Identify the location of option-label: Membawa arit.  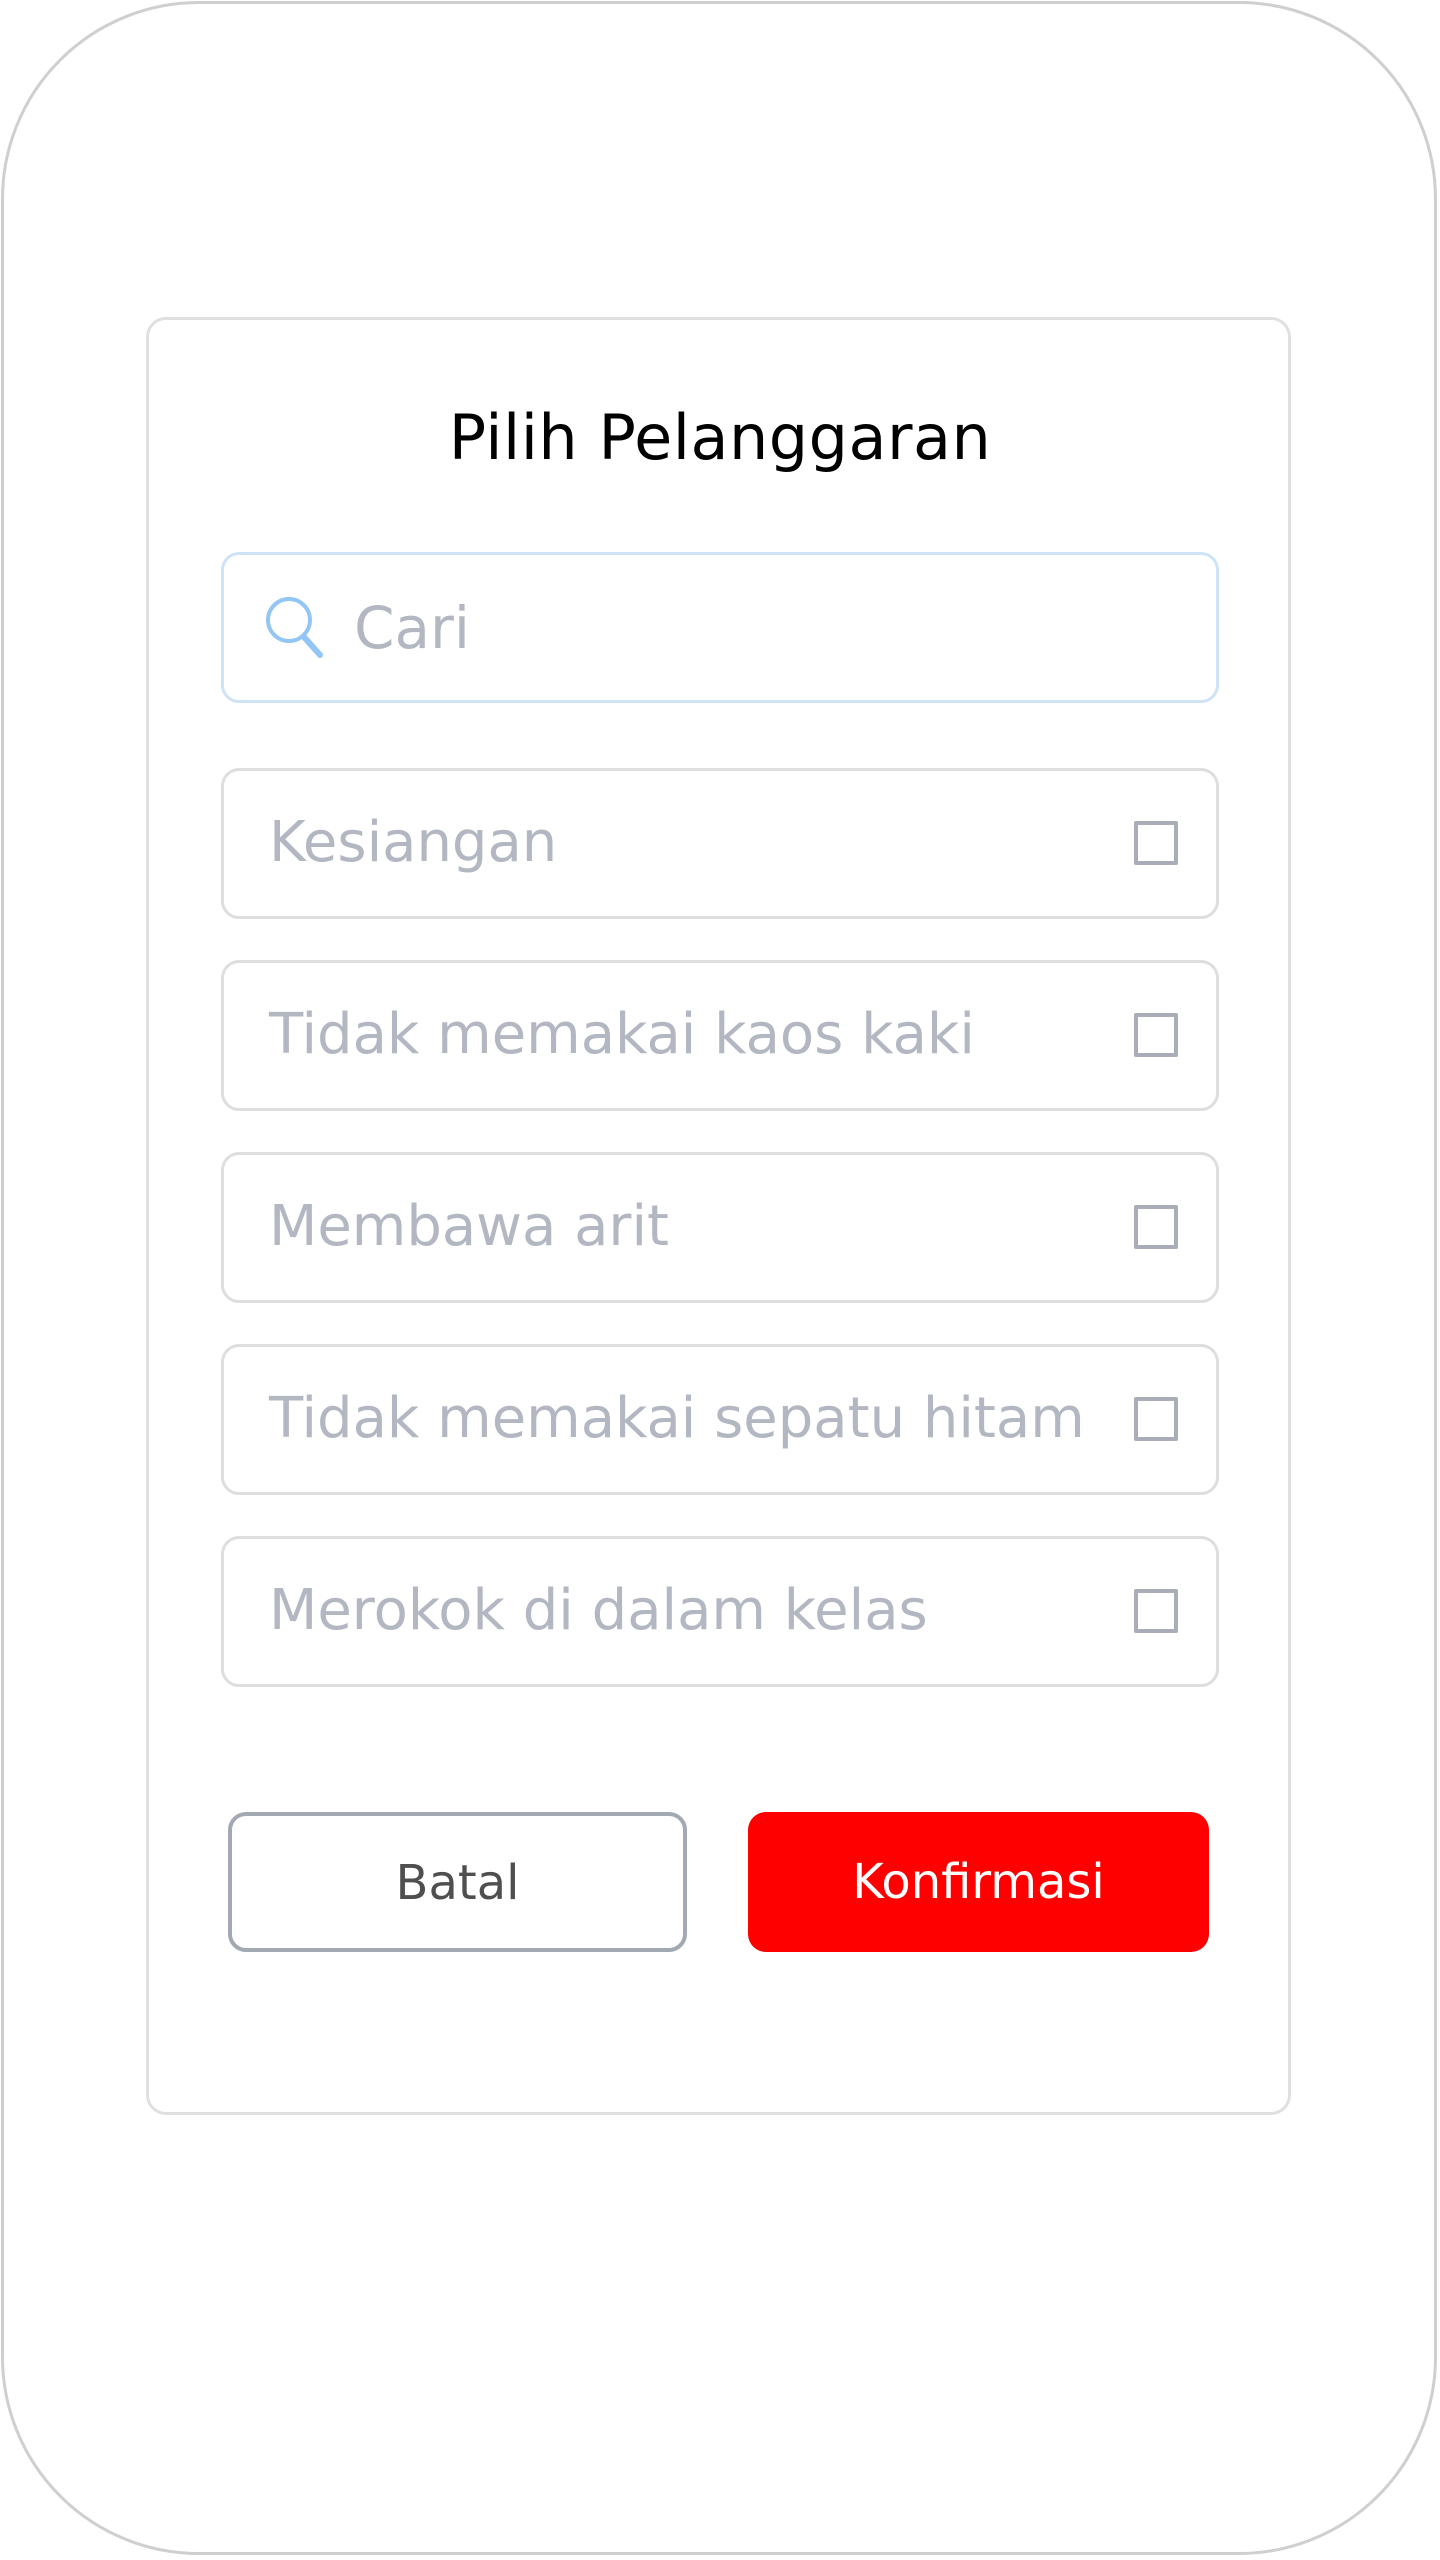
(469, 1226).